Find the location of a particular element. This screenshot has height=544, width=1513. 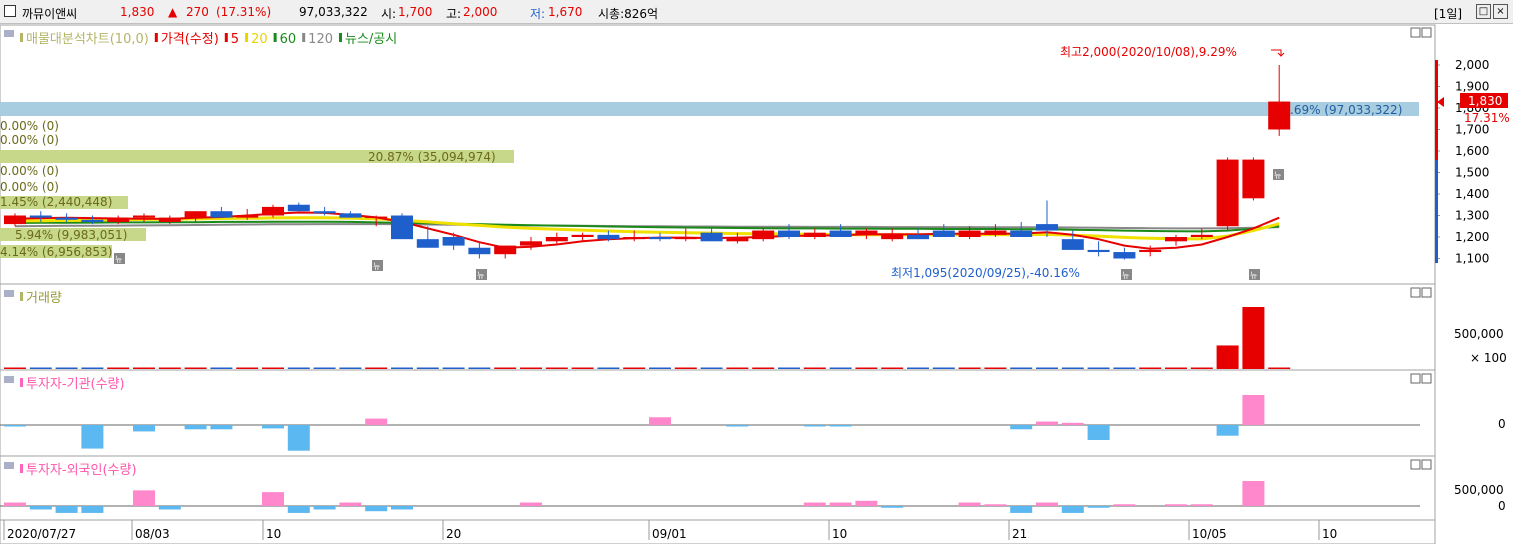

price-tick-label: 1,900 is located at coordinates (1472, 87).